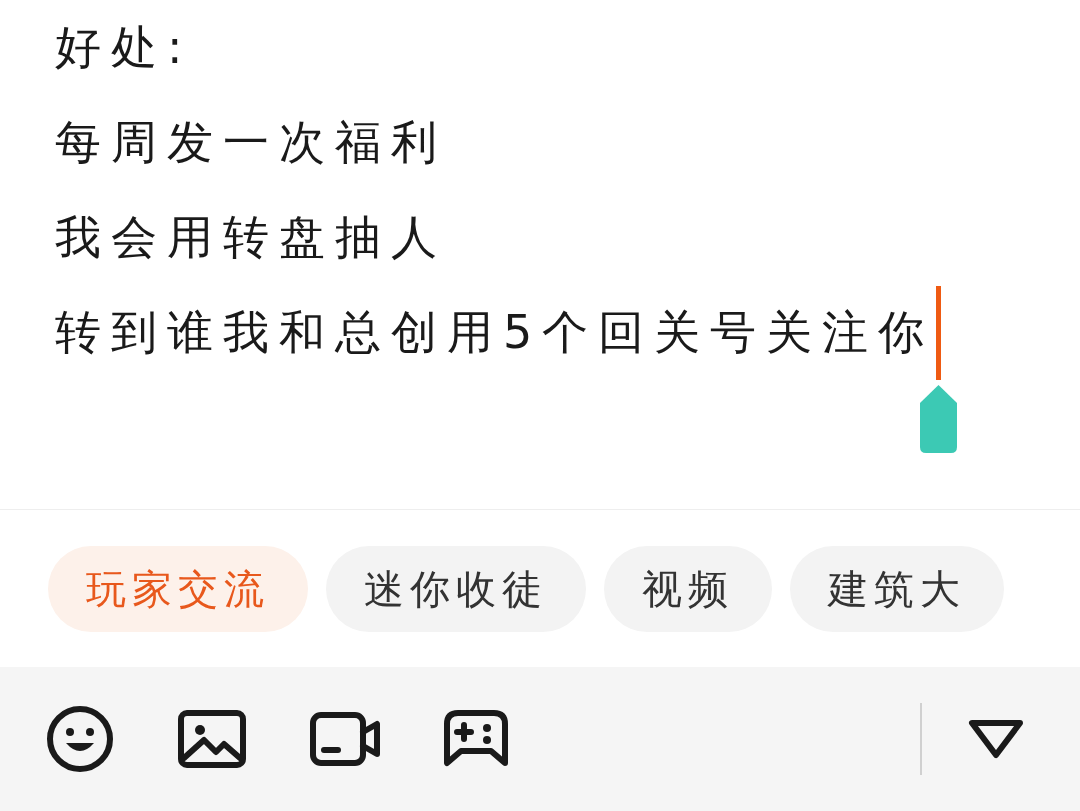  I want to click on text-line: 每周发一次福利, so click(251, 142).